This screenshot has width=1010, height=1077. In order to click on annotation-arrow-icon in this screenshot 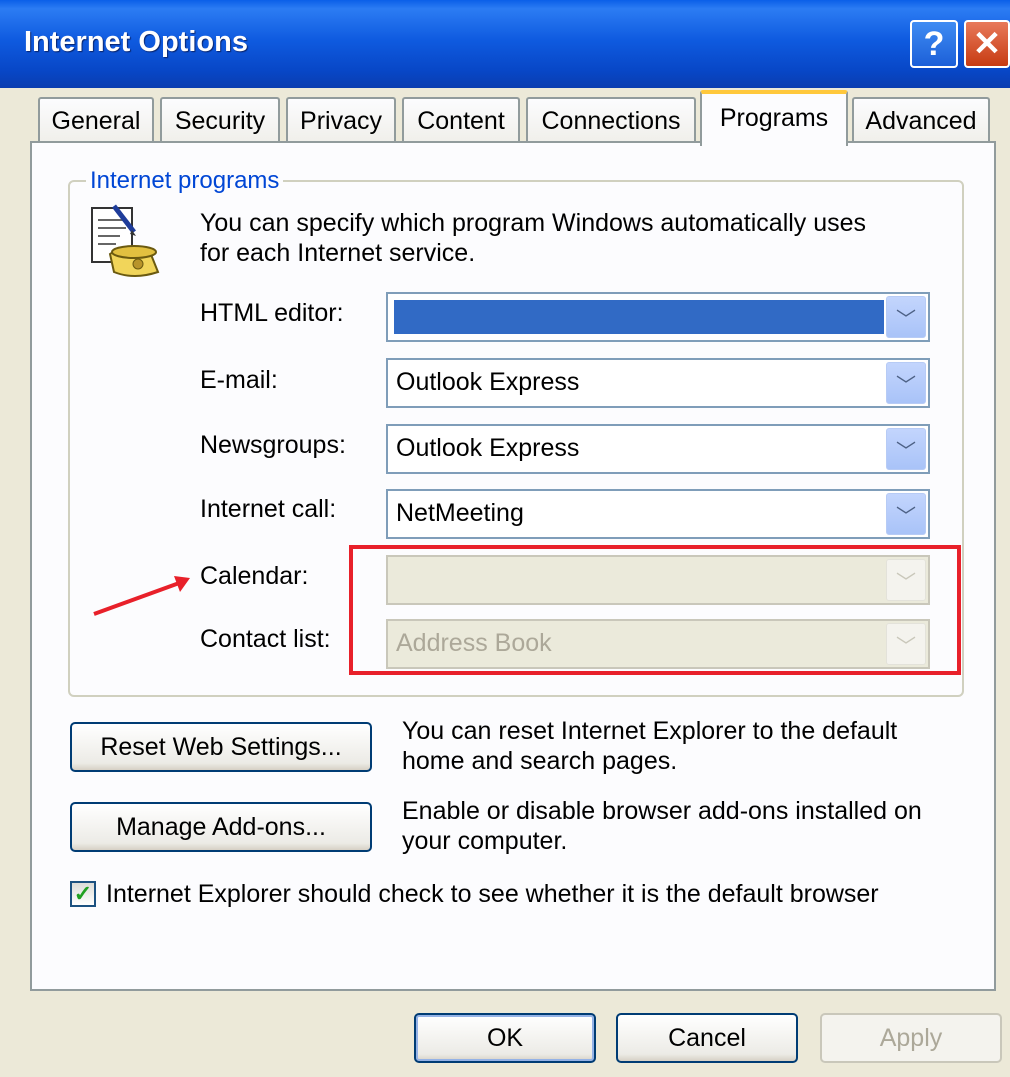, I will do `click(141, 596)`.